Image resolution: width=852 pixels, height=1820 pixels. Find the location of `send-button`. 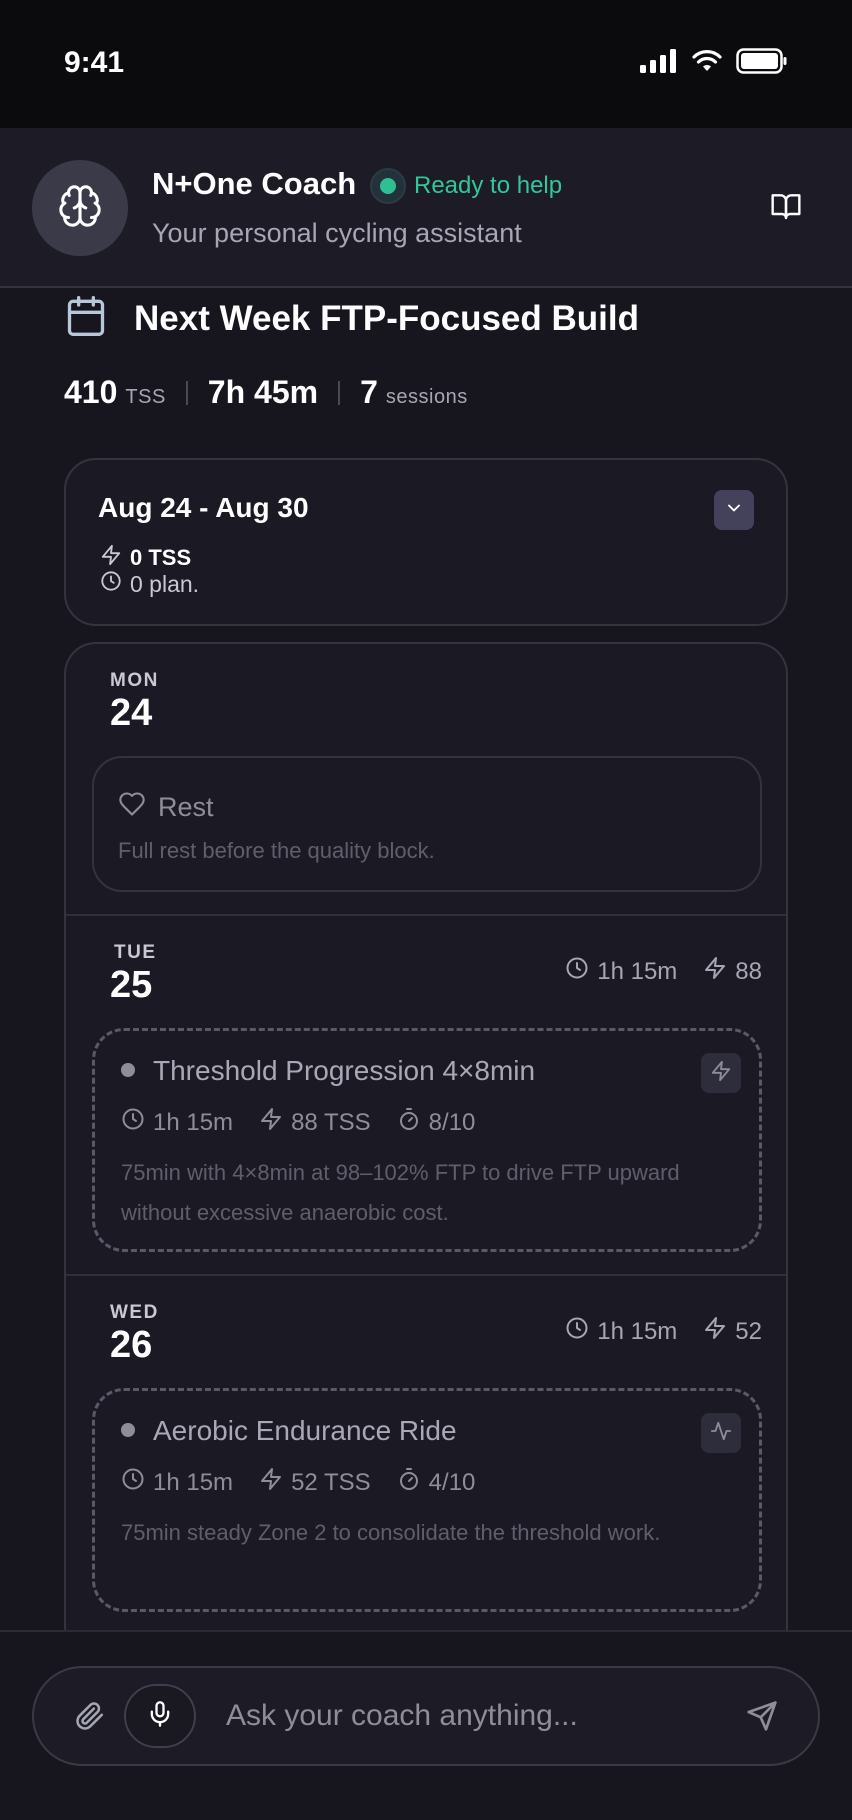

send-button is located at coordinates (762, 1718).